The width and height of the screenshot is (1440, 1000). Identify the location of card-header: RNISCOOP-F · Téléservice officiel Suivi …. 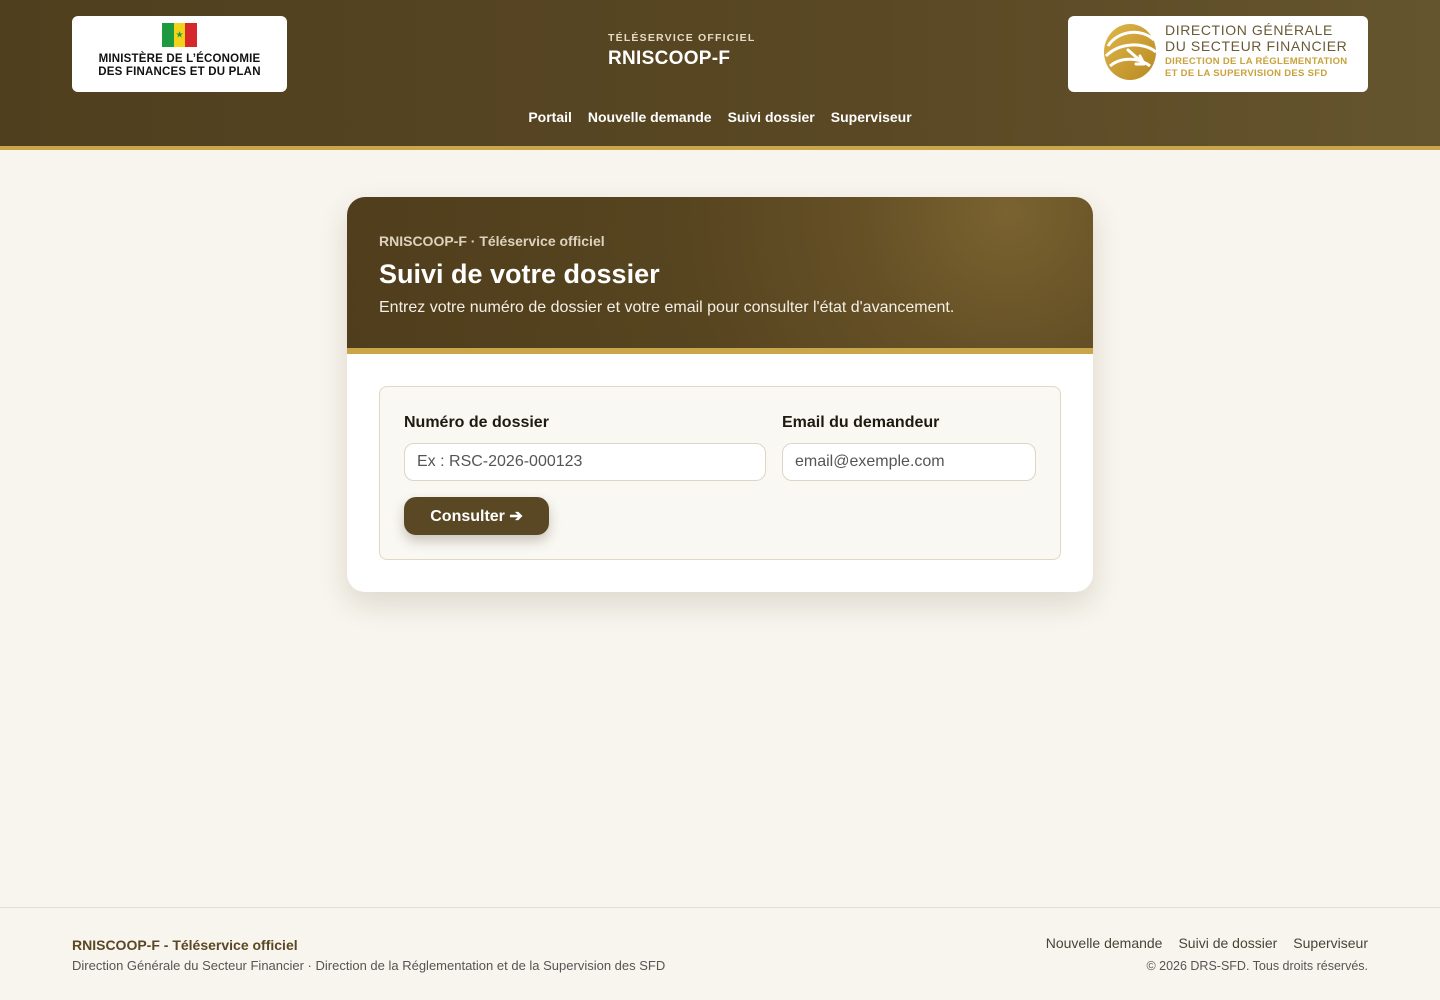
(720, 275).